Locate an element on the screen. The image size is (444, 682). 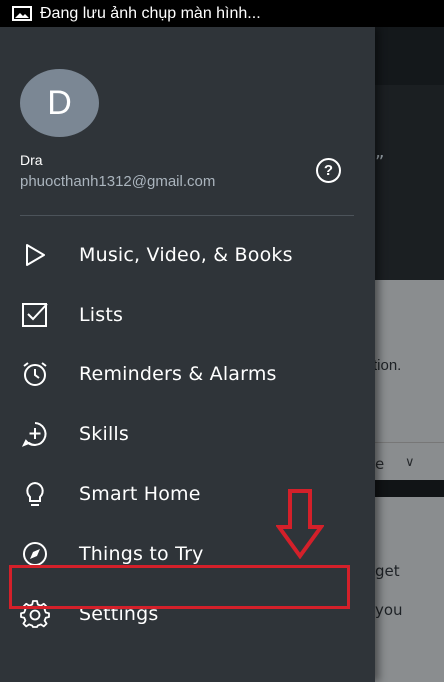
background-row-text: e is located at coordinates (380, 464).